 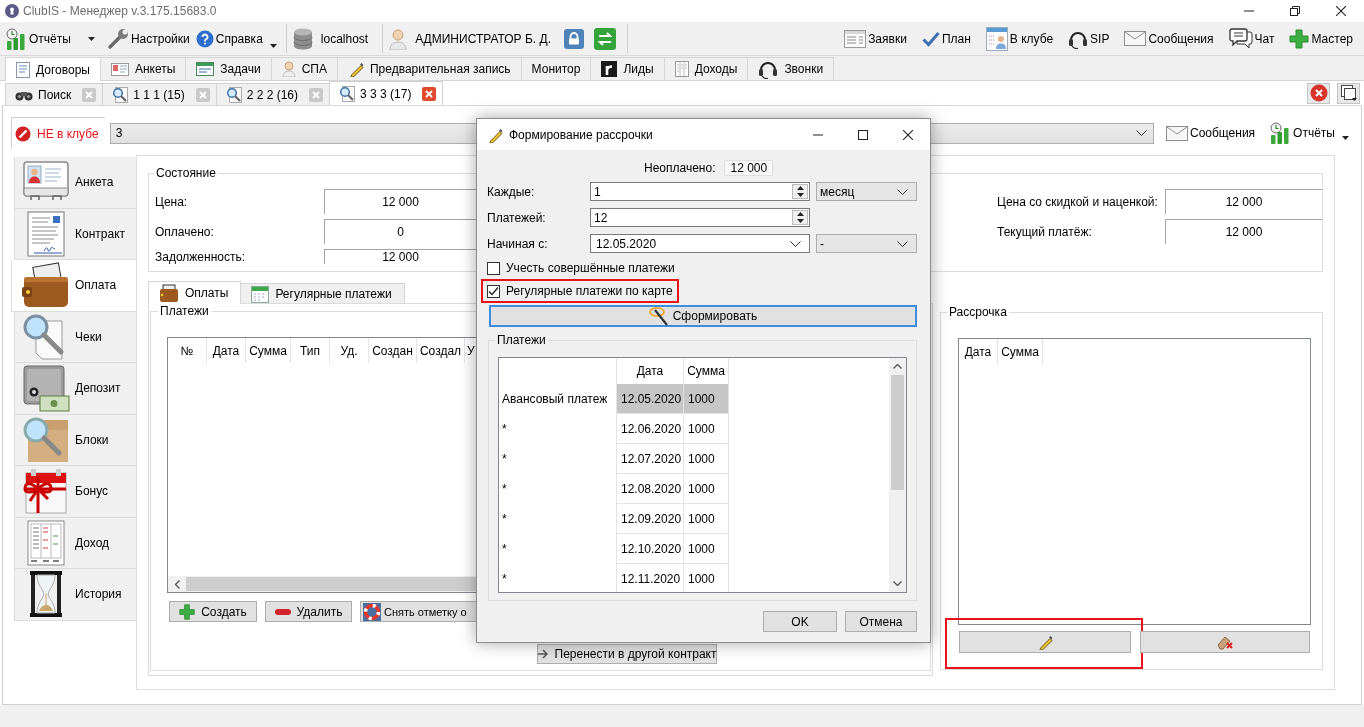 What do you see at coordinates (1045, 231) in the screenshot?
I see `field-label: Текущий платёж:` at bounding box center [1045, 231].